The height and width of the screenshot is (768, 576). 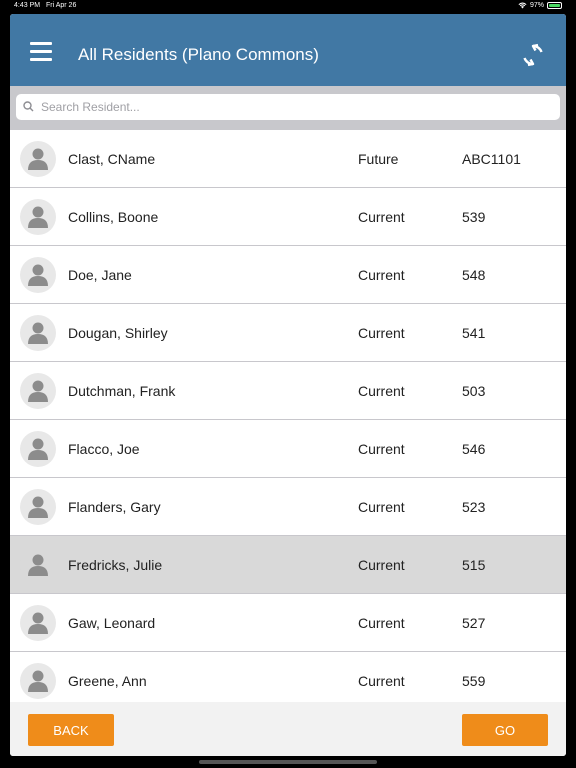 What do you see at coordinates (288, 217) in the screenshot?
I see `resident-row: Collins, Boone Current 539` at bounding box center [288, 217].